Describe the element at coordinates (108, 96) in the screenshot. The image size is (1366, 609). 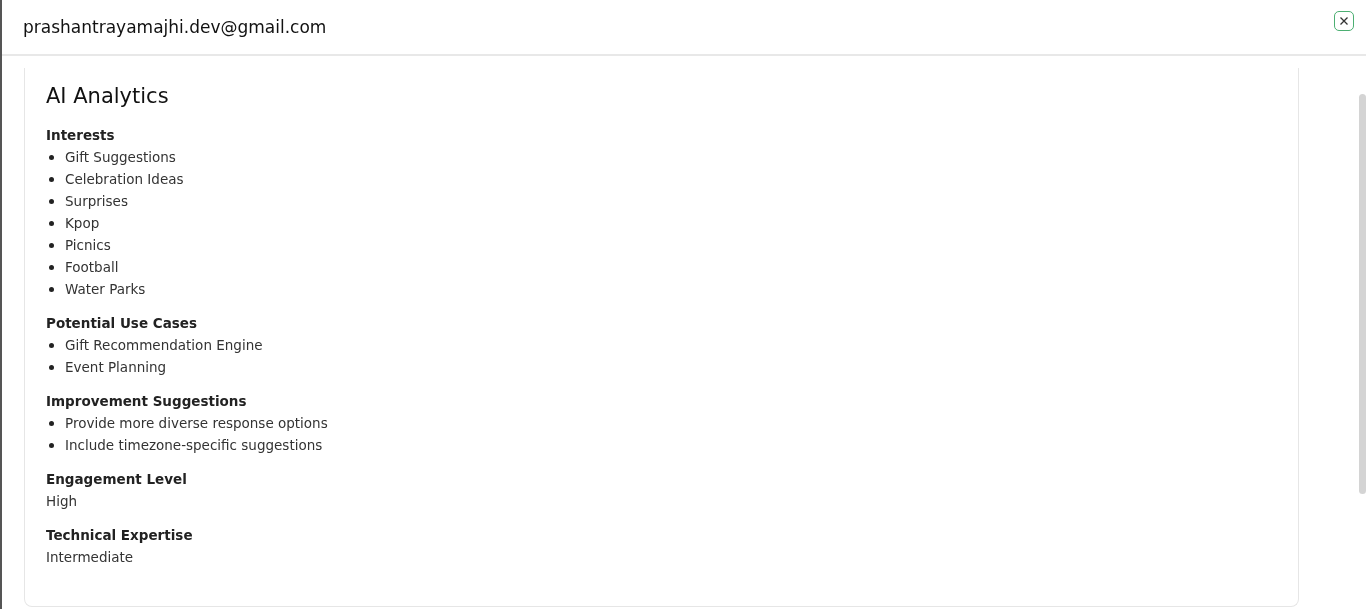
I see `card-title: AI Analytics` at that location.